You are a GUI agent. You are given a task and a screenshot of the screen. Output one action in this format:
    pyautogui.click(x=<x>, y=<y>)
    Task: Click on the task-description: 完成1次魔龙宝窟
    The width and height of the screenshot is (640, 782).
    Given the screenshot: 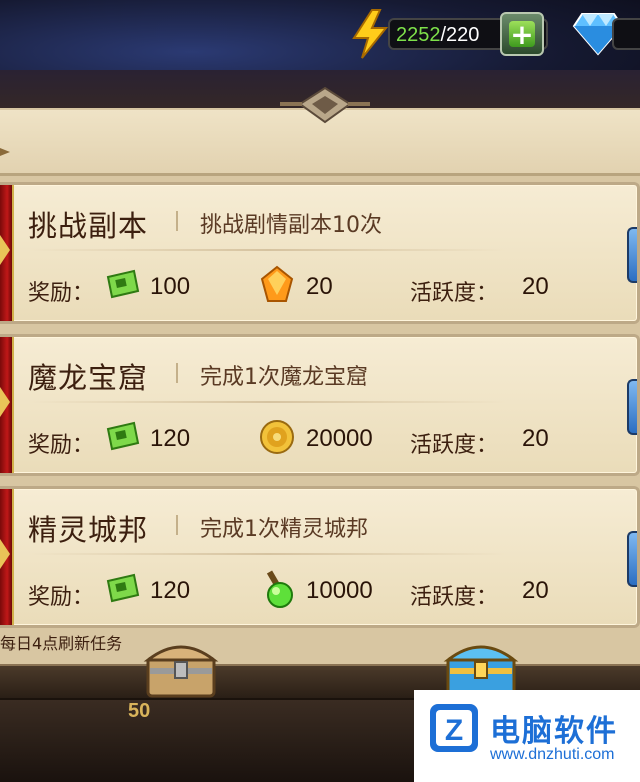 What is the action you would take?
    pyautogui.click(x=284, y=377)
    